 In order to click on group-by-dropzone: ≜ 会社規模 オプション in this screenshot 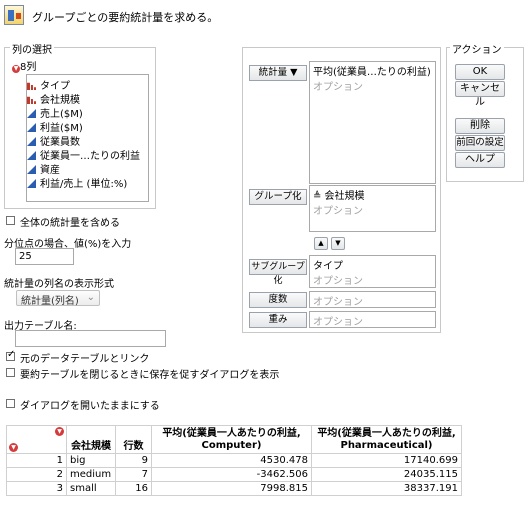, I will do `click(372, 208)`.